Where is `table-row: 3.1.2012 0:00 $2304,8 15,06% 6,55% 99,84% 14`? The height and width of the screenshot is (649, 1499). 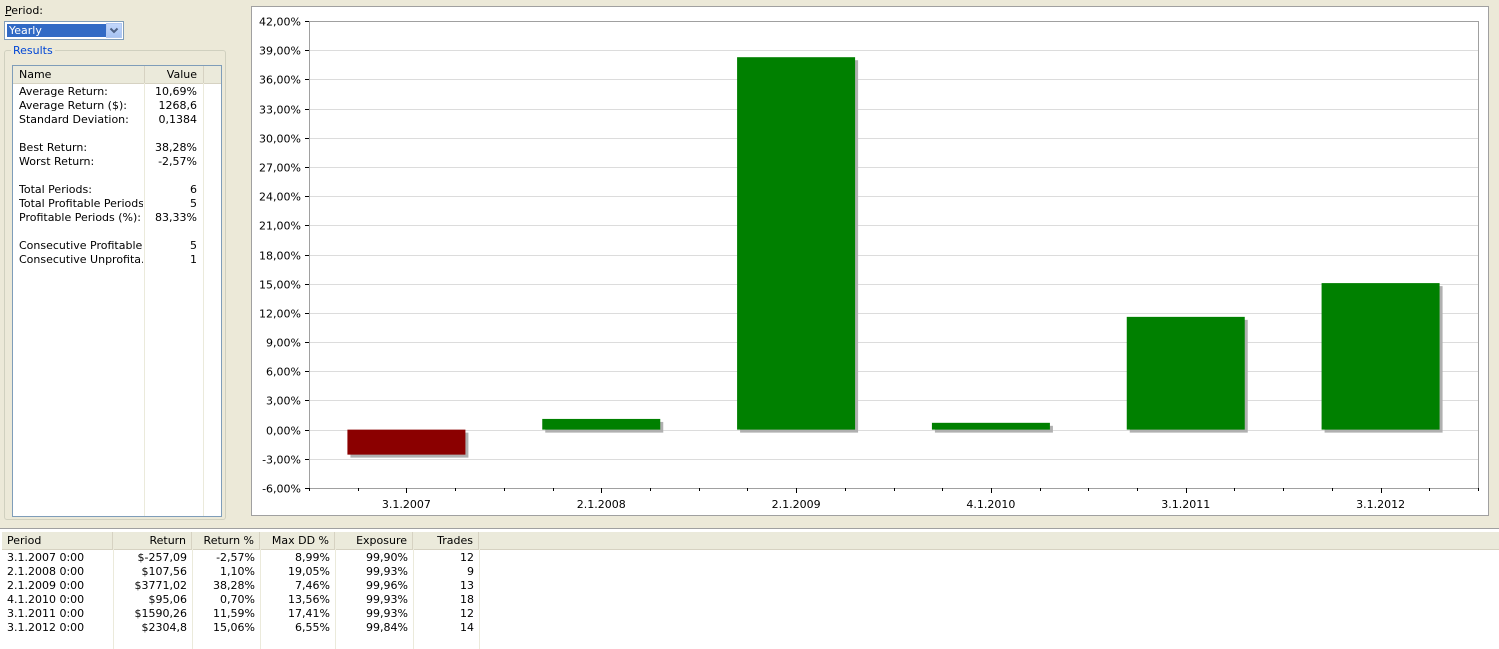
table-row: 3.1.2012 0:00 $2304,8 15,06% 6,55% 99,84% 14 is located at coordinates (241, 628).